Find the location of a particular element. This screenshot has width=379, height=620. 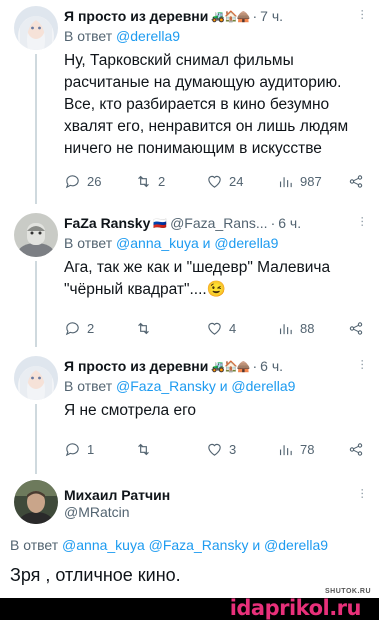

reply-context: В ответ @Faza_Ransky и @derella9 is located at coordinates (179, 386).